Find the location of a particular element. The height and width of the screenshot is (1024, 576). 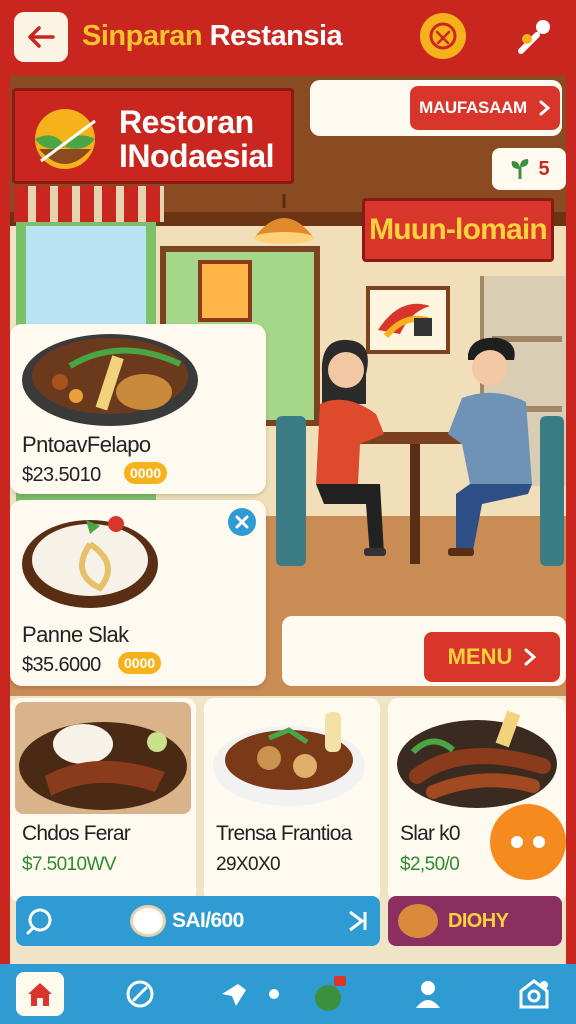

bottom-navigation is located at coordinates (288, 994).